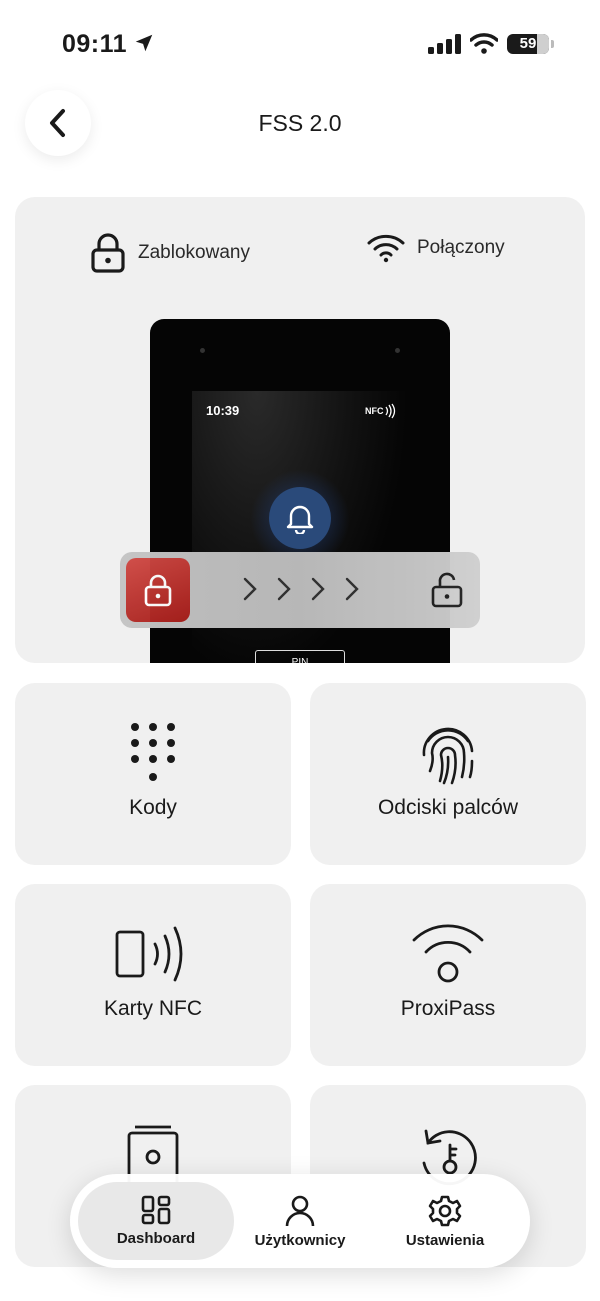 This screenshot has width=600, height=1301. Describe the element at coordinates (444, 44) in the screenshot. I see `cellular-signal-icon` at that location.